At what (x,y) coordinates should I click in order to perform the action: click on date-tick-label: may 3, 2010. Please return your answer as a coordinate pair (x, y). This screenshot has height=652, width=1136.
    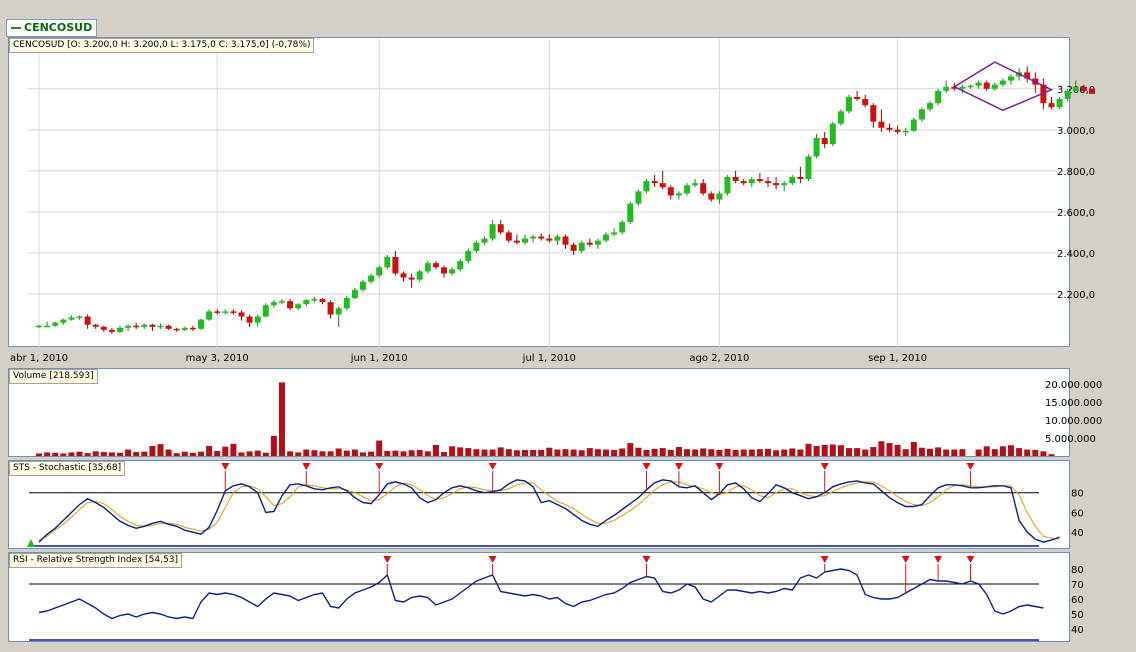
    Looking at the image, I should click on (217, 358).